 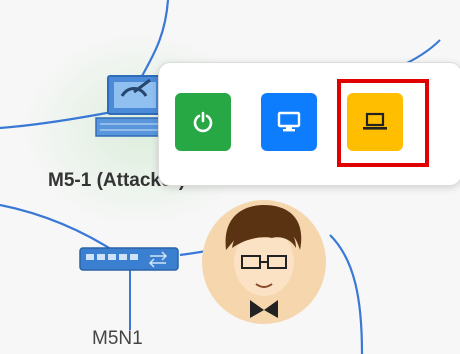 I want to click on console-button, so click(x=289, y=122).